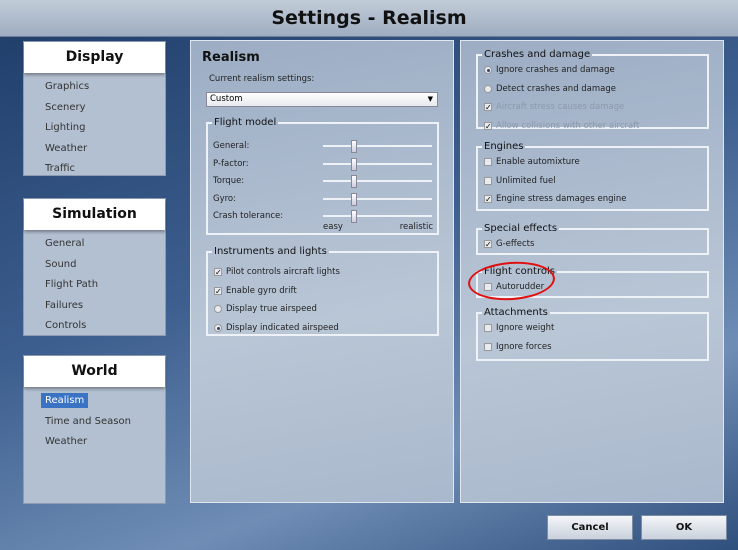 This screenshot has width=738, height=550. Describe the element at coordinates (560, 107) in the screenshot. I see `option-label: Aircraft stress causes damage` at that location.